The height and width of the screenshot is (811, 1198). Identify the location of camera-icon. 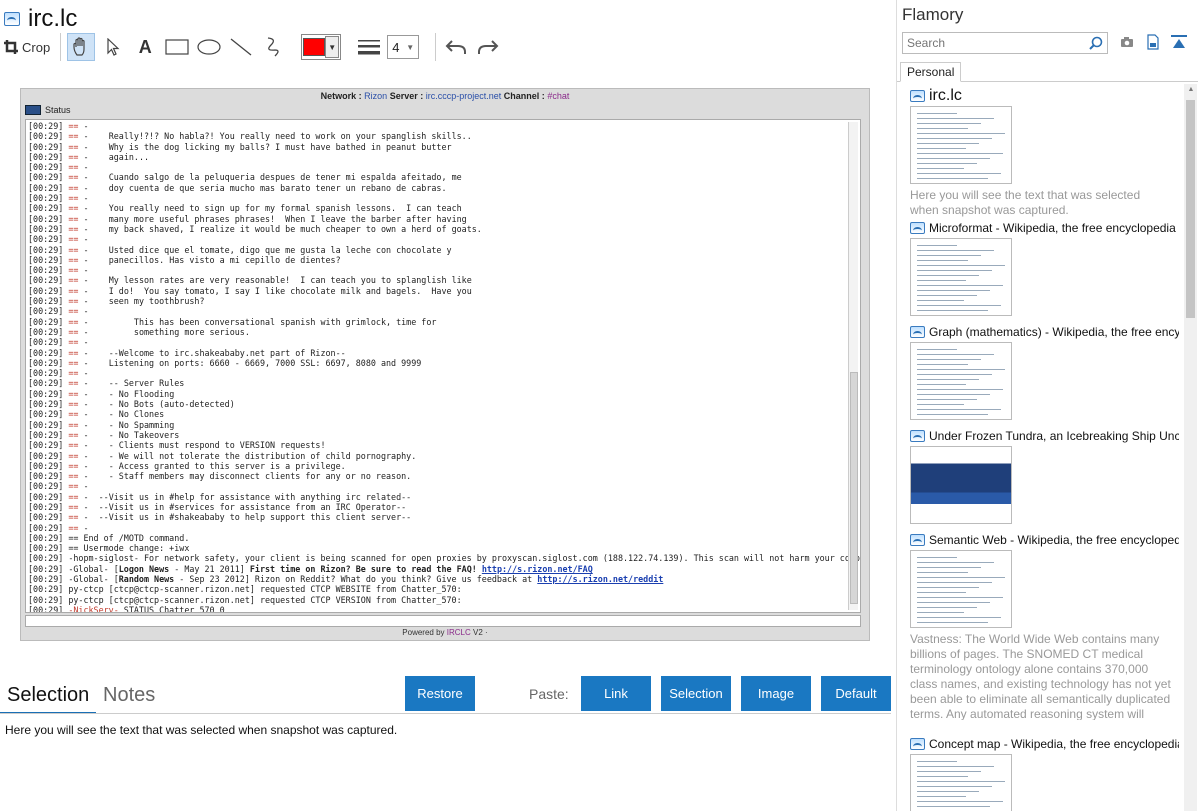
(1127, 42).